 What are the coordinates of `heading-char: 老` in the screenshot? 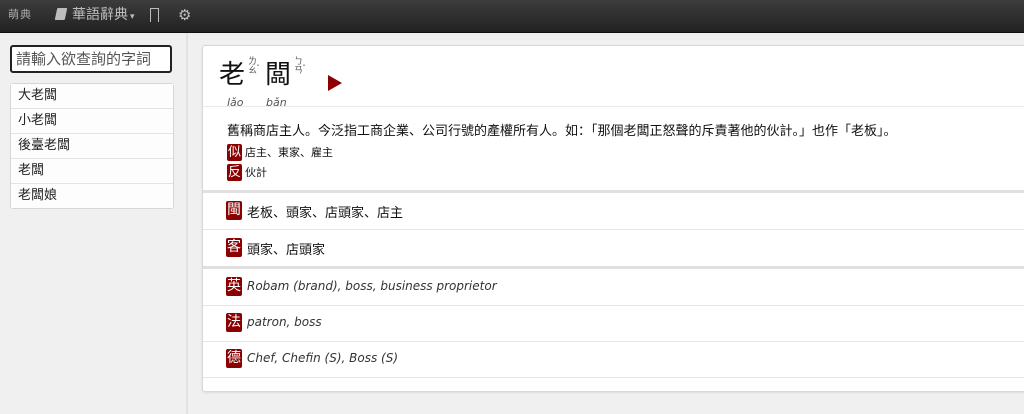 It's located at (232, 72).